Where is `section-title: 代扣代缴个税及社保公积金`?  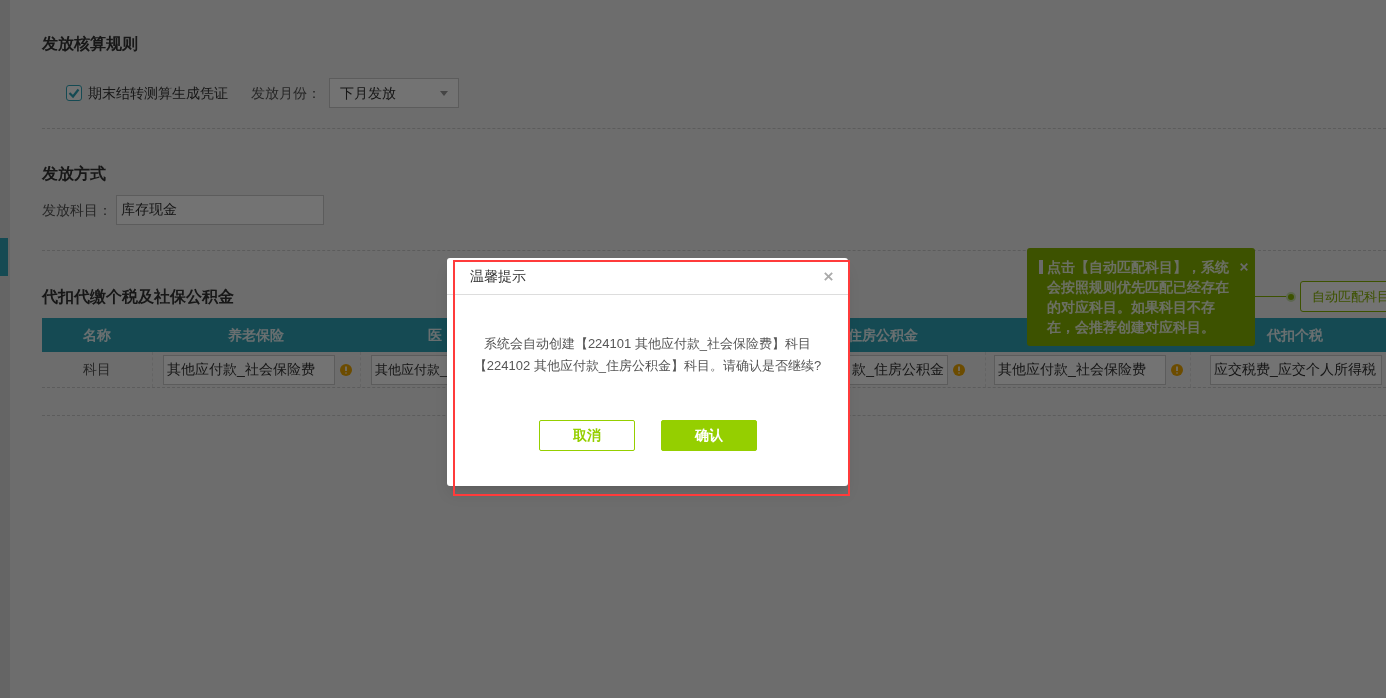
section-title: 代扣代缴个税及社保公积金 is located at coordinates (138, 297).